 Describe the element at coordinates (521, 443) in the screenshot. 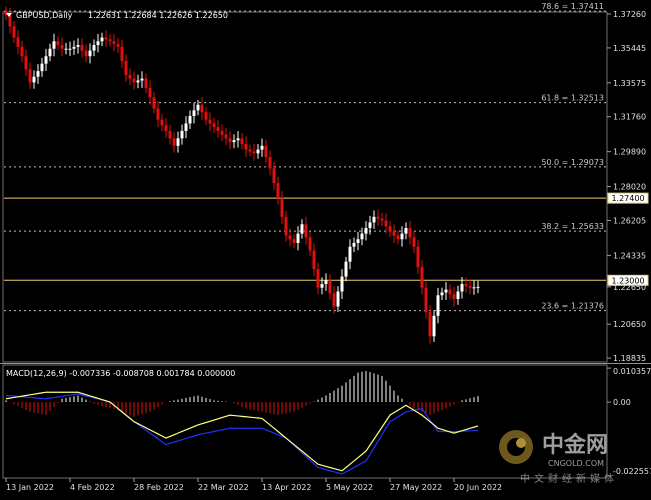

I see `cngold-logo-dot` at that location.